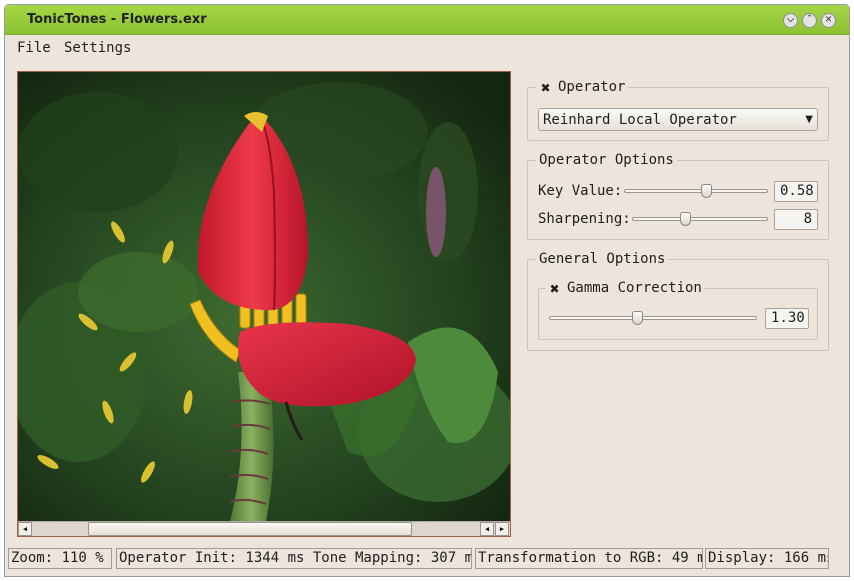  I want to click on gamma-label: Gamma Correction, so click(634, 288).